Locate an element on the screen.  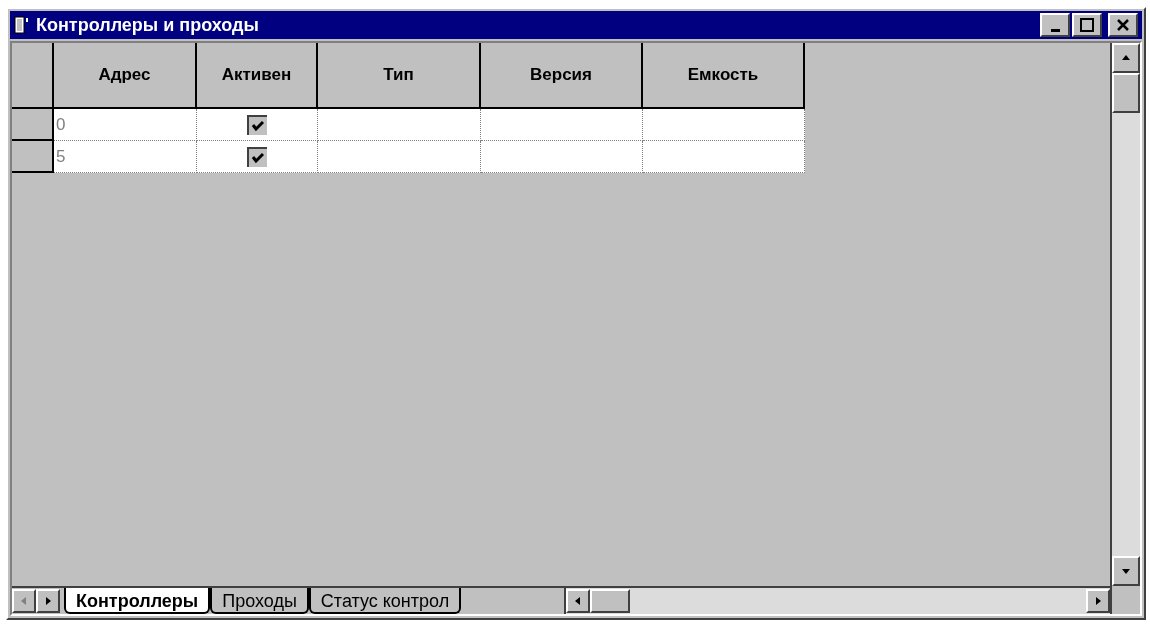
door-icon is located at coordinates (22, 25).